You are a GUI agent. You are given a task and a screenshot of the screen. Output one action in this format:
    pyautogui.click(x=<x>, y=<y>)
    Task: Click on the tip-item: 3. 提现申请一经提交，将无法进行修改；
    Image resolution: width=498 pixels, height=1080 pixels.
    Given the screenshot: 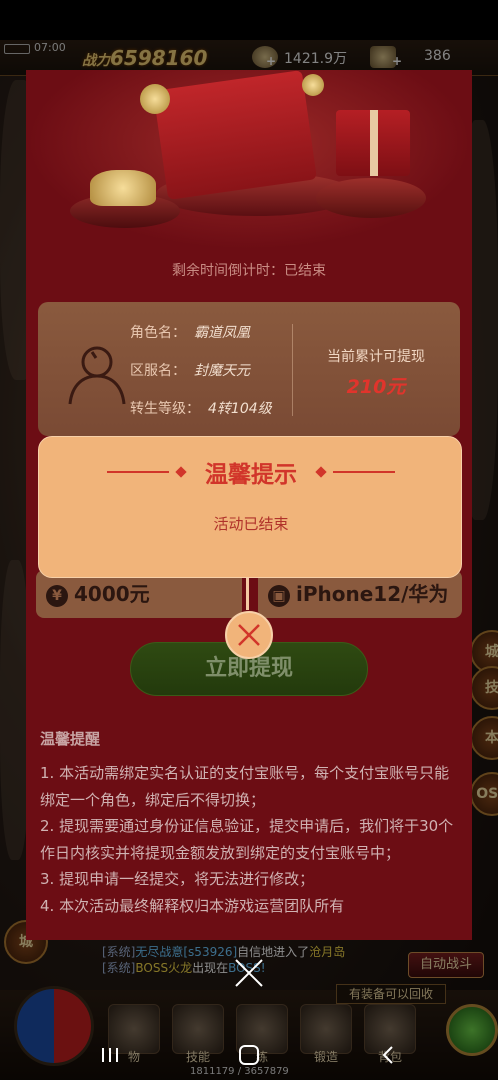 What is the action you would take?
    pyautogui.click(x=177, y=879)
    